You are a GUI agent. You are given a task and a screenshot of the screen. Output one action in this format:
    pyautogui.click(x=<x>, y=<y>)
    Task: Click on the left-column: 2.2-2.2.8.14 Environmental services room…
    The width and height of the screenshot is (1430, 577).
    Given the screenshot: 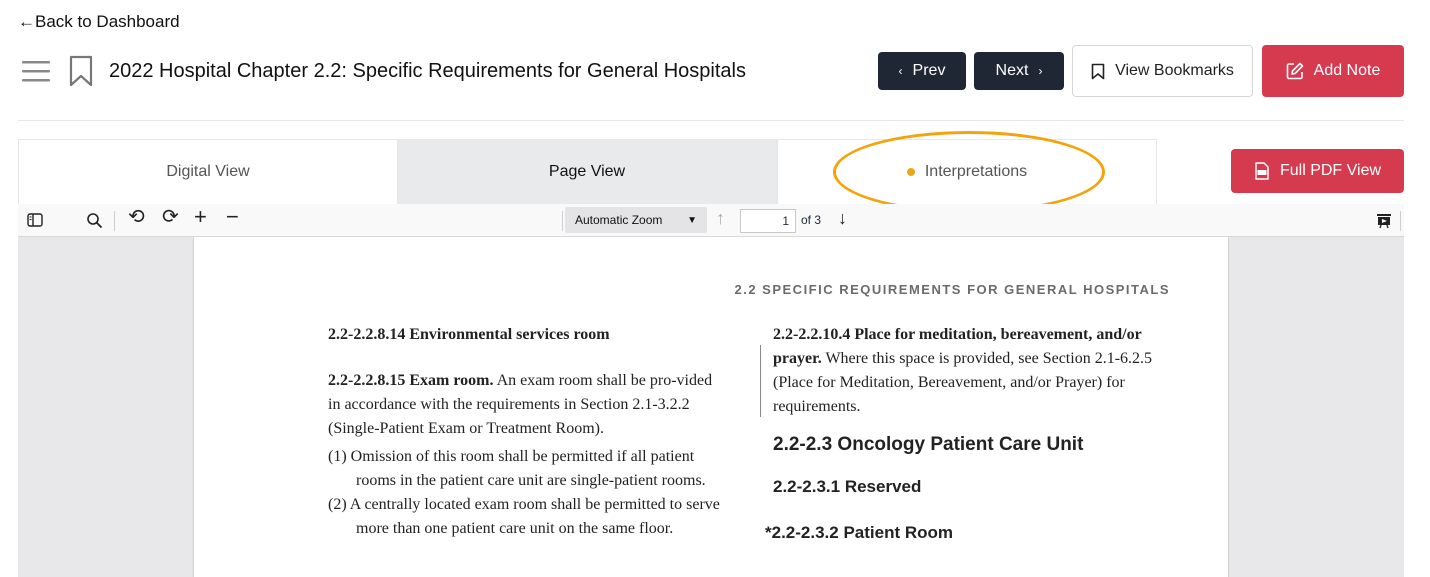 What is the action you would take?
    pyautogui.click(x=528, y=432)
    